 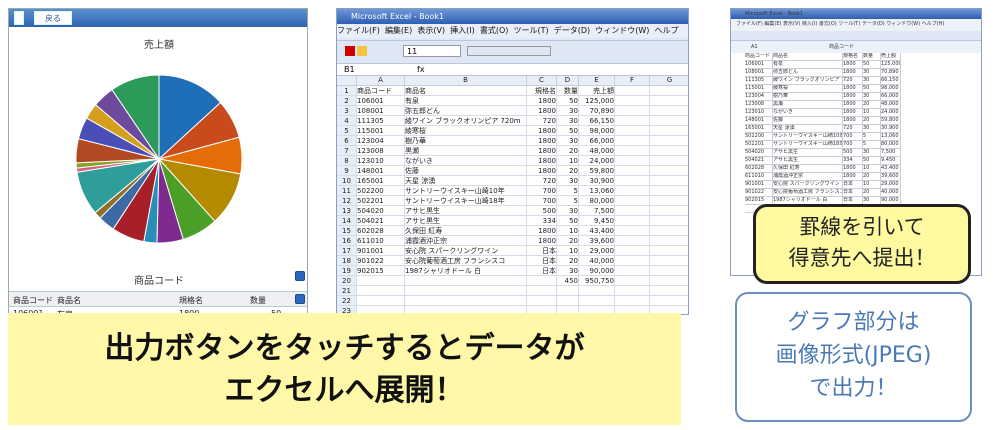 What do you see at coordinates (358, 30) in the screenshot?
I see `menu-file: ファイル(F)` at bounding box center [358, 30].